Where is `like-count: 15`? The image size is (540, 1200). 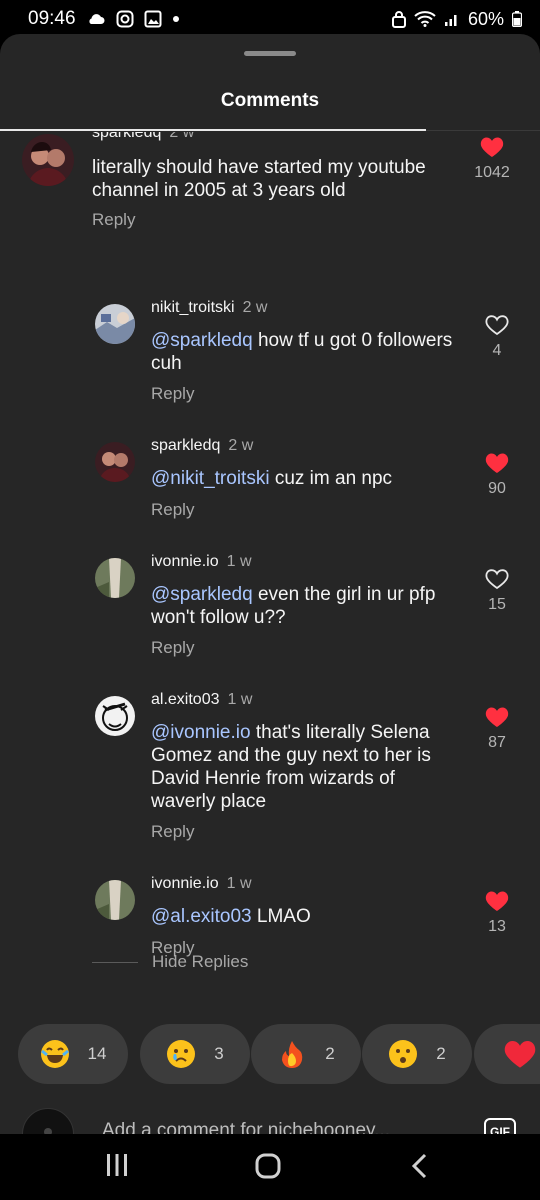 like-count: 15 is located at coordinates (497, 604).